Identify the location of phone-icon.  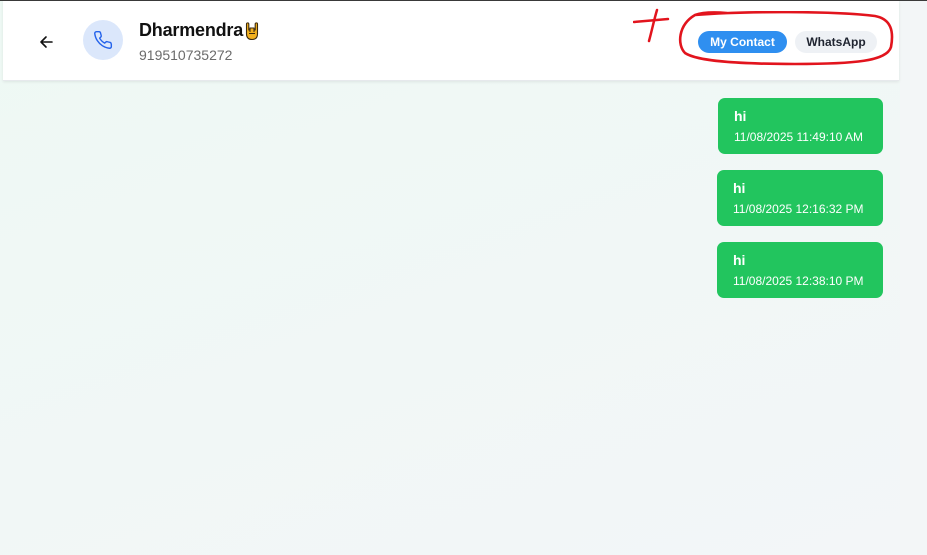
(103, 39).